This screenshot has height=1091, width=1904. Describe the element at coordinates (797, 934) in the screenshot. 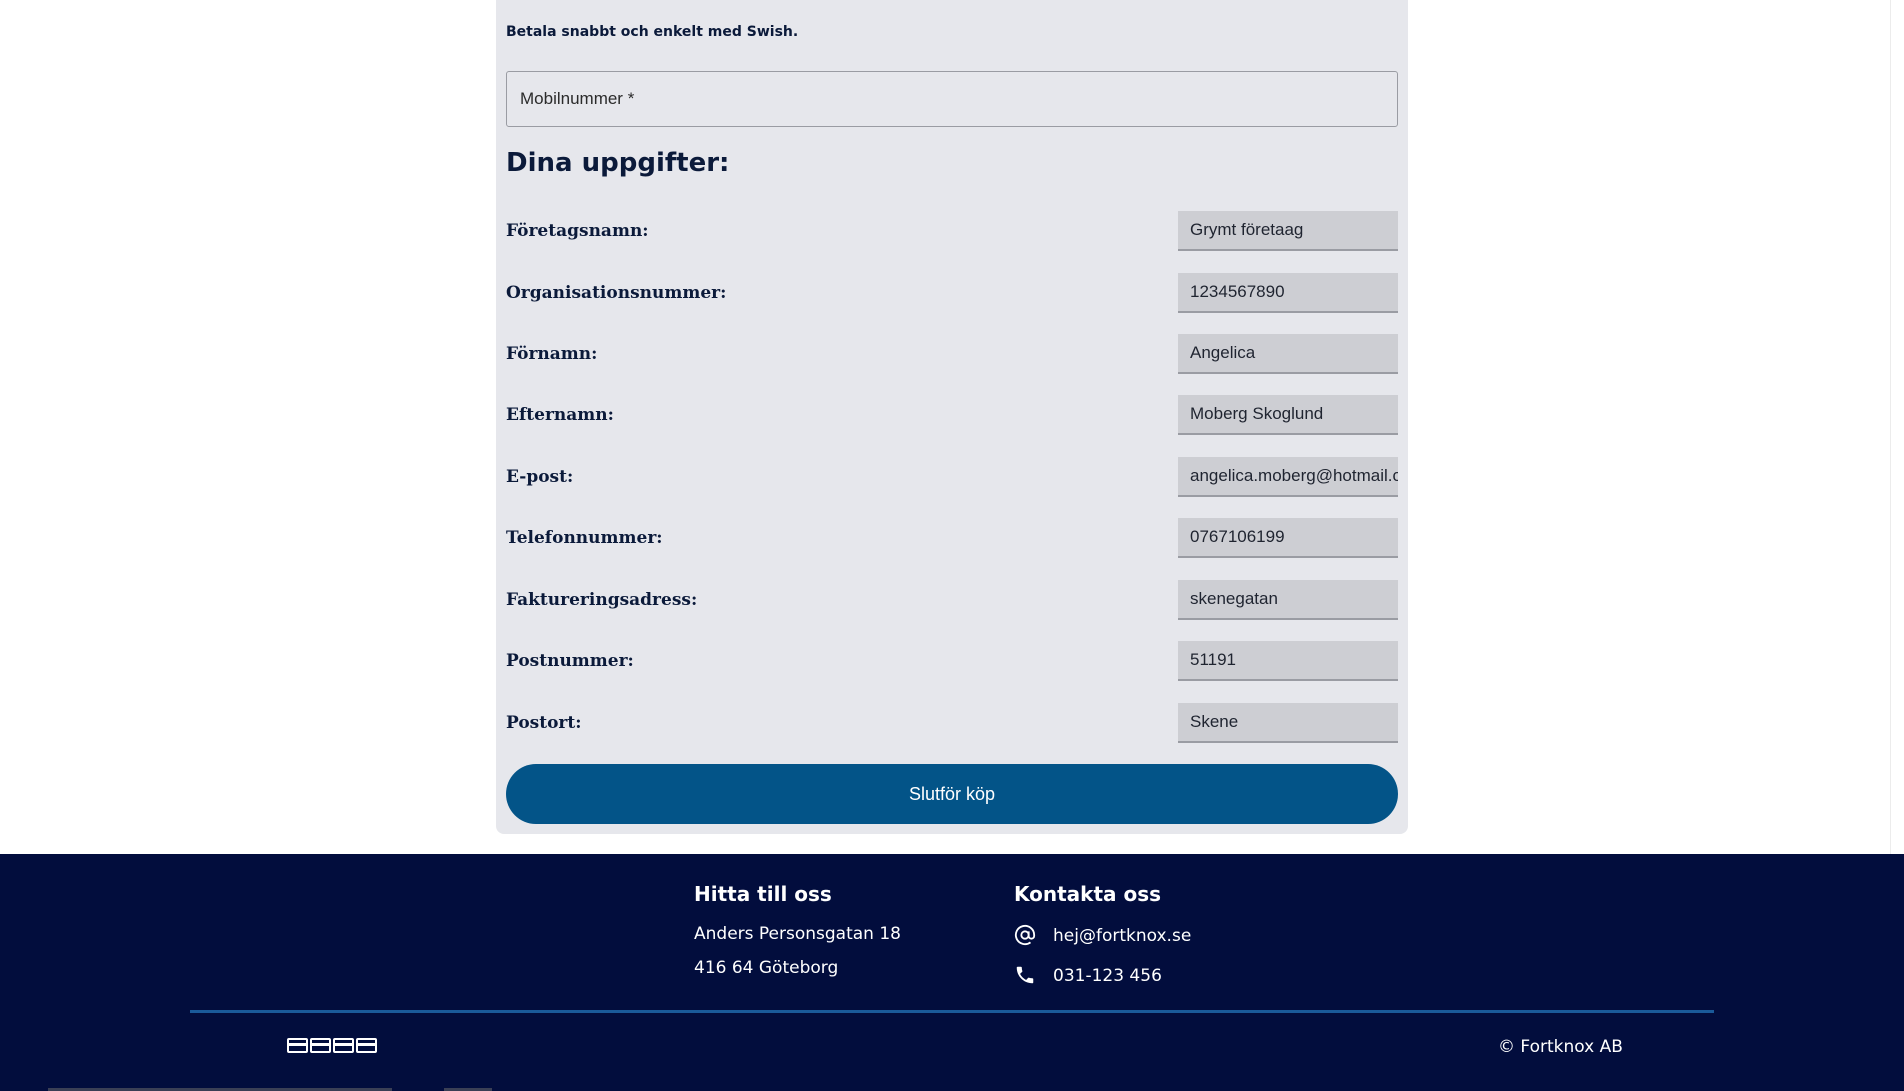

I see `address-line-1: Anders Personsgatan 18` at that location.